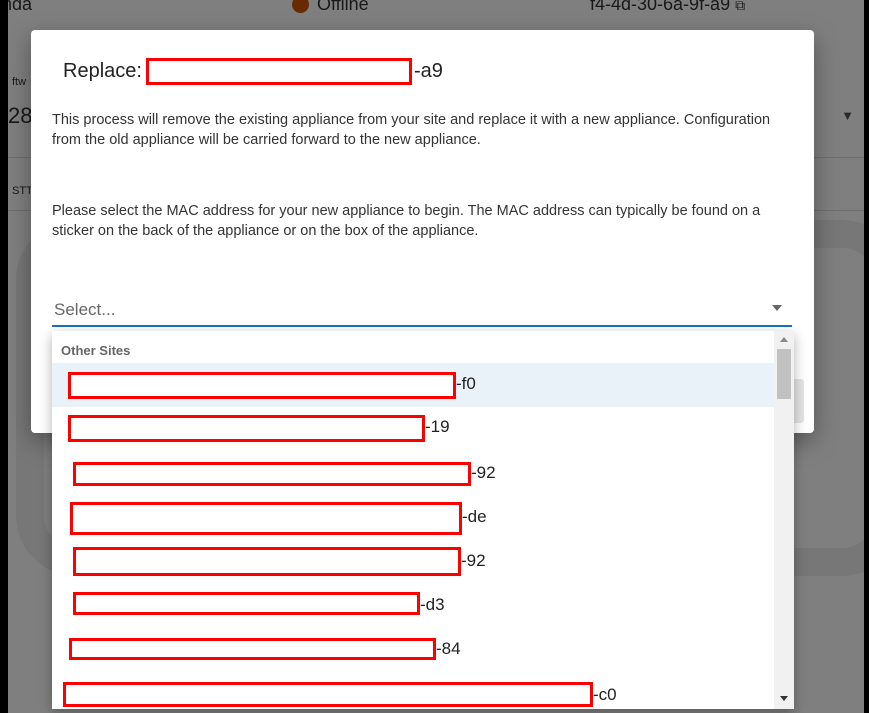 The image size is (869, 713). I want to click on menu-option: -c0, so click(413, 690).